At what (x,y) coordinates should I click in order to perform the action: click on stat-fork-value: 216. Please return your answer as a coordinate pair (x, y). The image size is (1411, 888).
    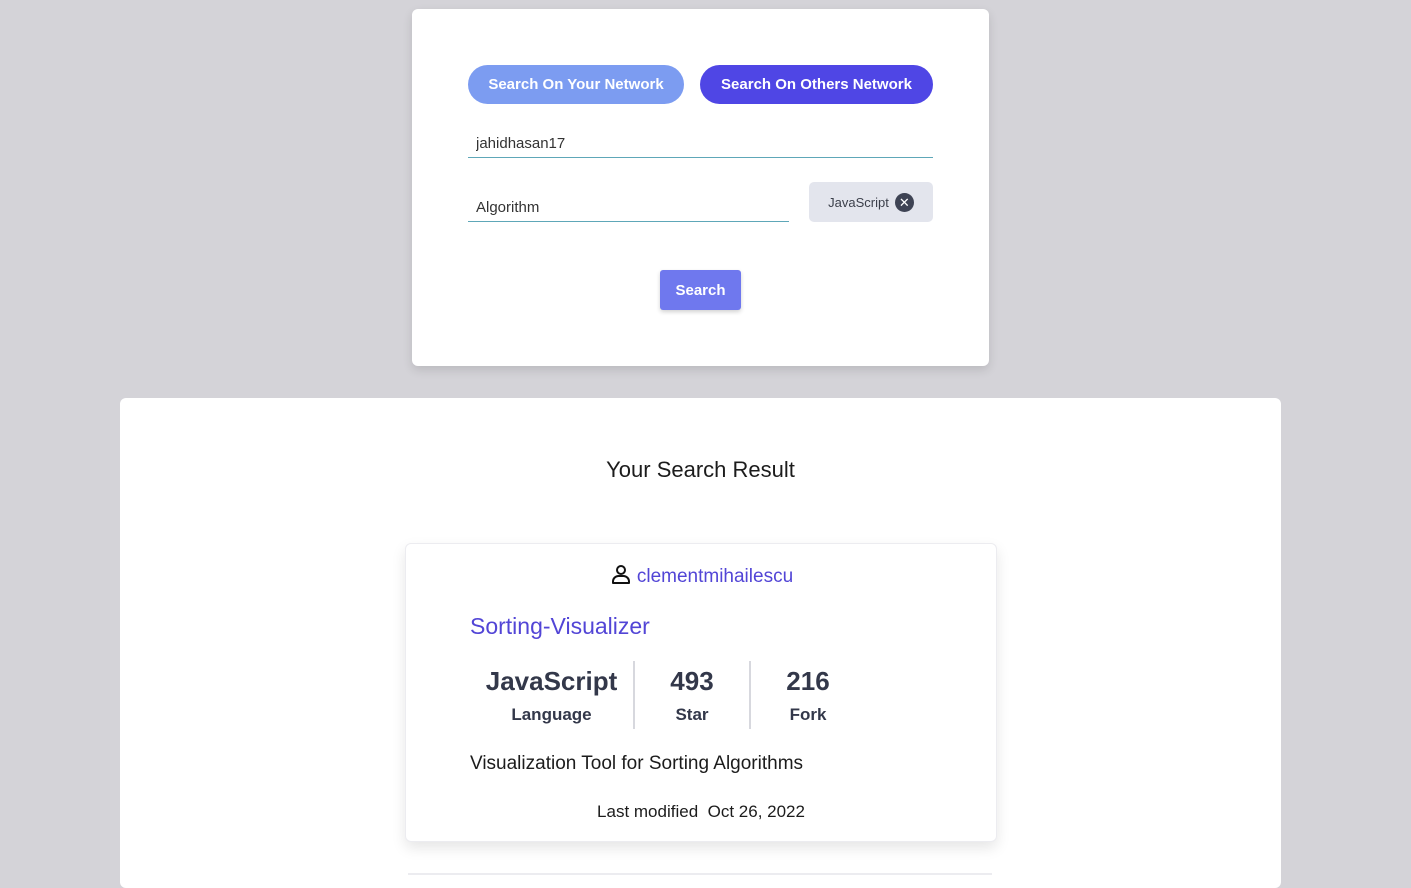
    Looking at the image, I should click on (808, 680).